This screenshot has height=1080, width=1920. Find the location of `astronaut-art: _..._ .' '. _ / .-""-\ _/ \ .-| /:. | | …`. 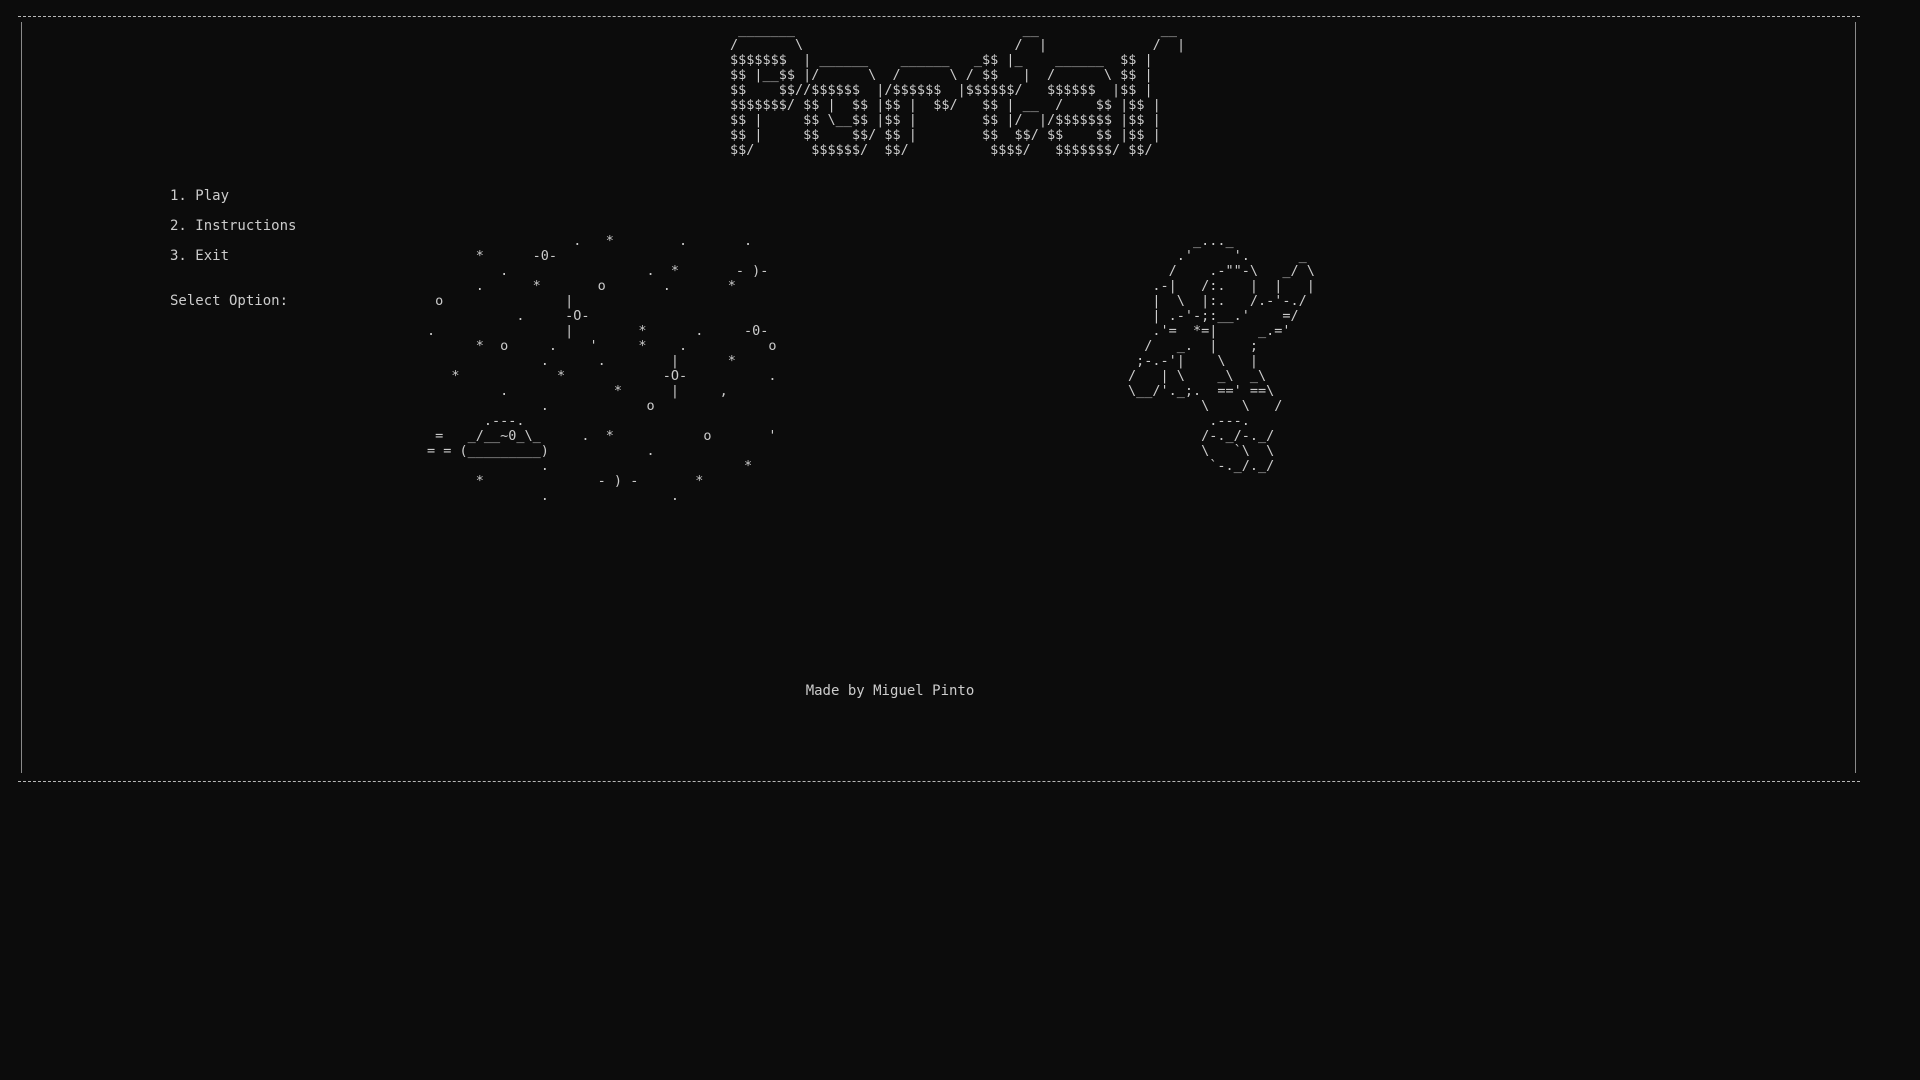

astronaut-art: _..._ .' '. _ / .-""-\ _/ \ .-| /:. | | … is located at coordinates (1221, 353).